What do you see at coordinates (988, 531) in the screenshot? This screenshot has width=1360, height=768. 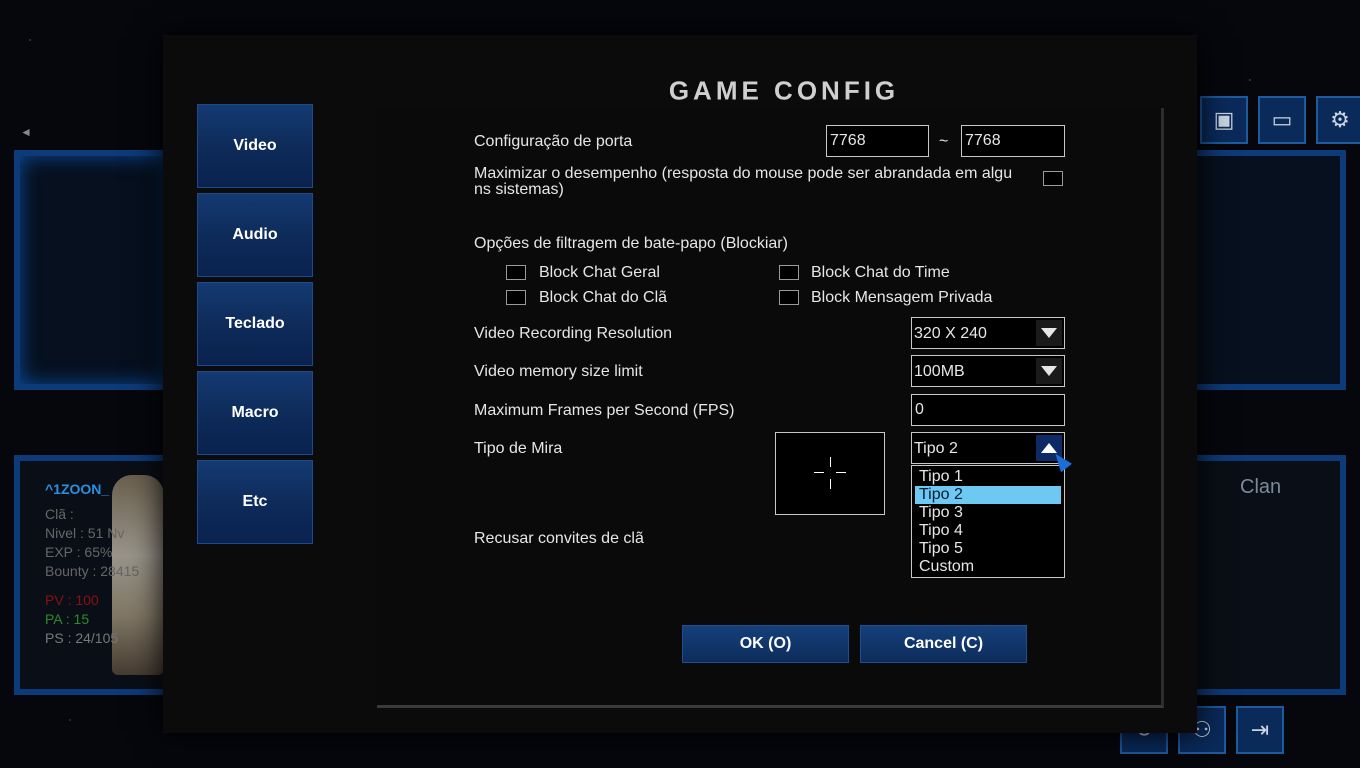 I see `crosshair-option-tipo-4: Tipo 4` at bounding box center [988, 531].